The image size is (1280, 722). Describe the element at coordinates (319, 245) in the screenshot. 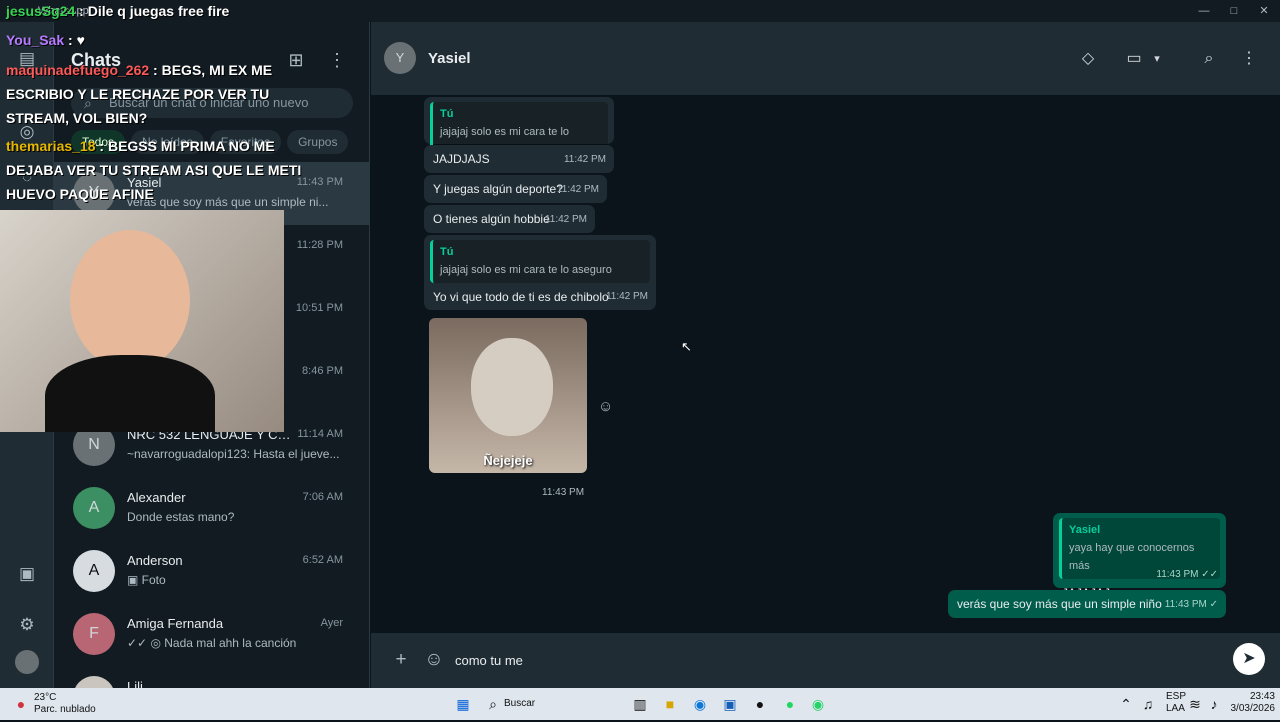

I see `chat-time: 11:28 PM` at that location.